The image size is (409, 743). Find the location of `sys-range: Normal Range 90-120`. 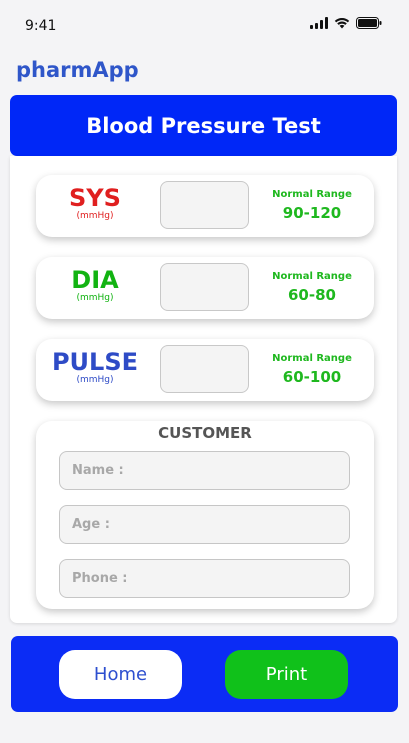

sys-range: Normal Range 90-120 is located at coordinates (312, 206).